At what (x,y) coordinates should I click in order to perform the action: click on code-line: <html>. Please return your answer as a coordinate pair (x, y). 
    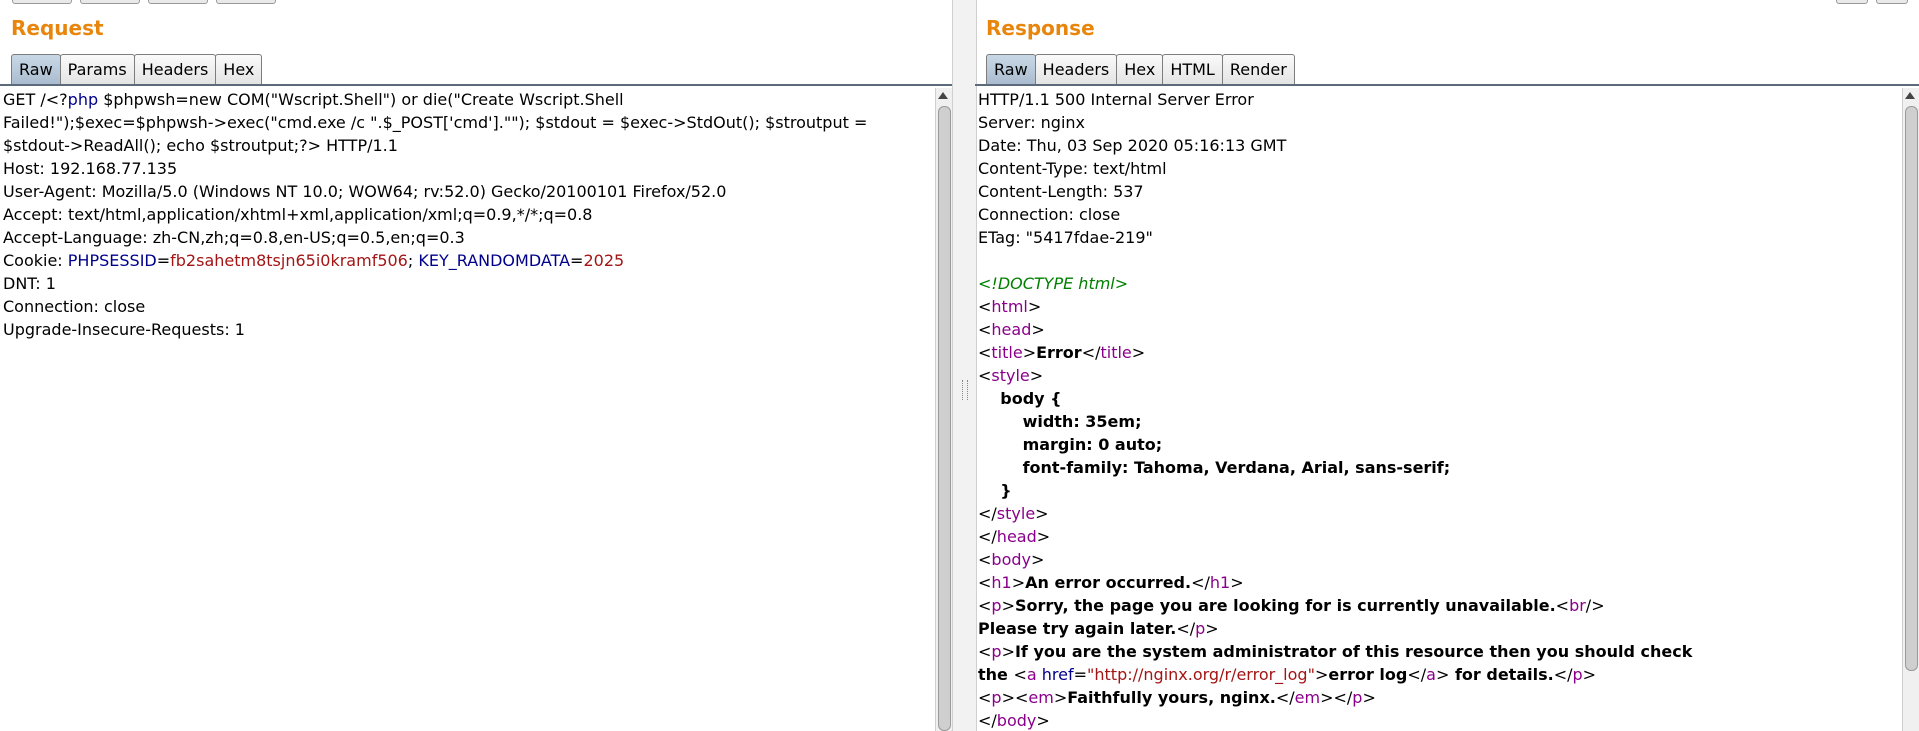
    Looking at the image, I should click on (1439, 306).